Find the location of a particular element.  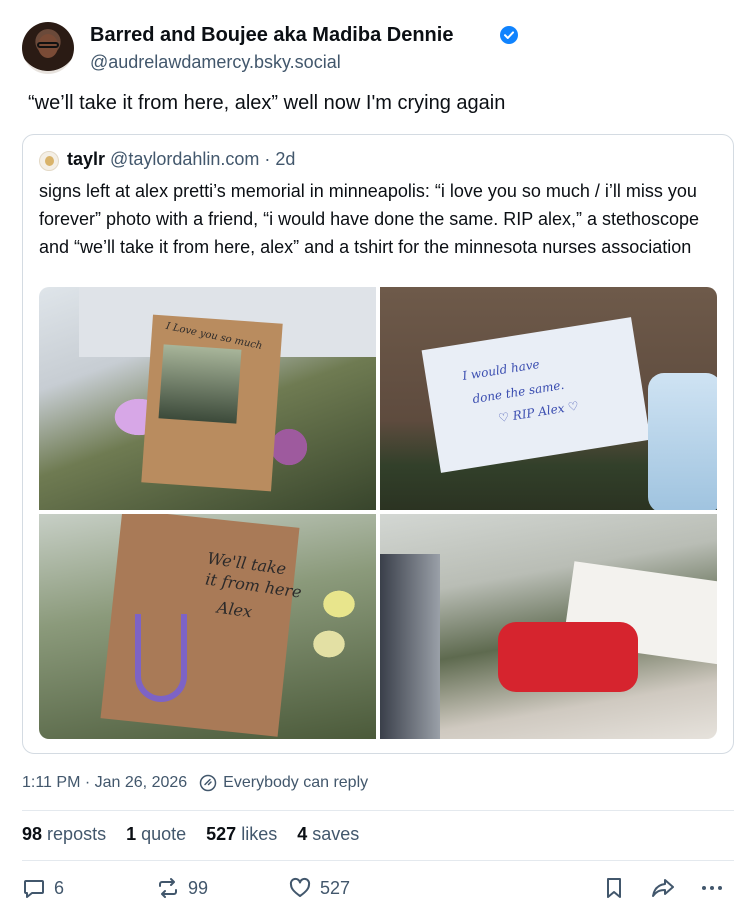

stethoscope is located at coordinates (161, 658).